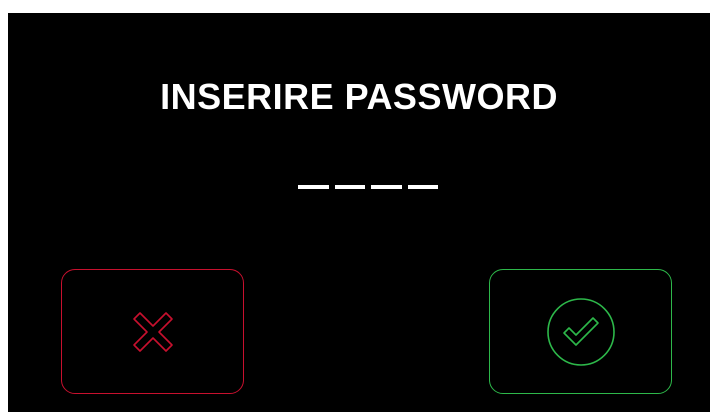 The height and width of the screenshot is (412, 718). I want to click on check-circle-icon, so click(581, 332).